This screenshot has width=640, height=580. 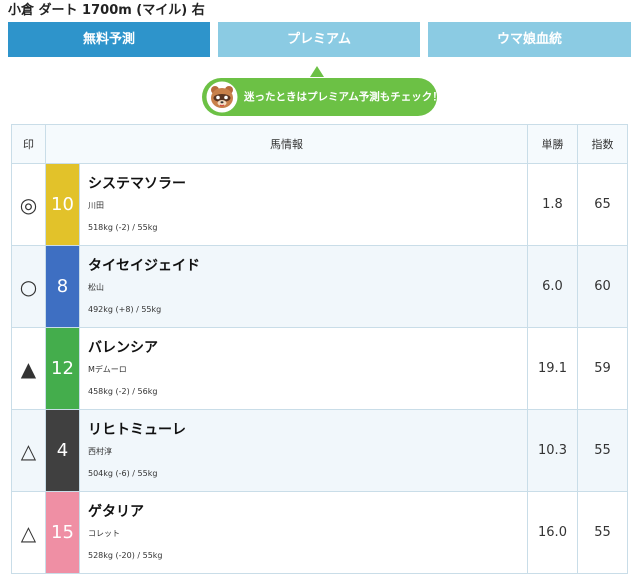 What do you see at coordinates (286, 144) in the screenshot?
I see `column-header-horse-info: 馬情報` at bounding box center [286, 144].